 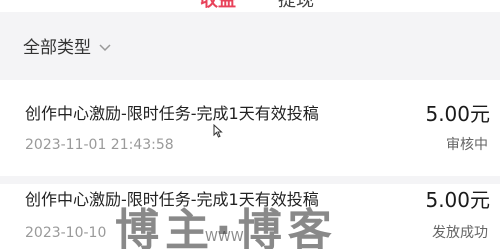 I want to click on record-time: 2023-10-10, so click(x=66, y=233).